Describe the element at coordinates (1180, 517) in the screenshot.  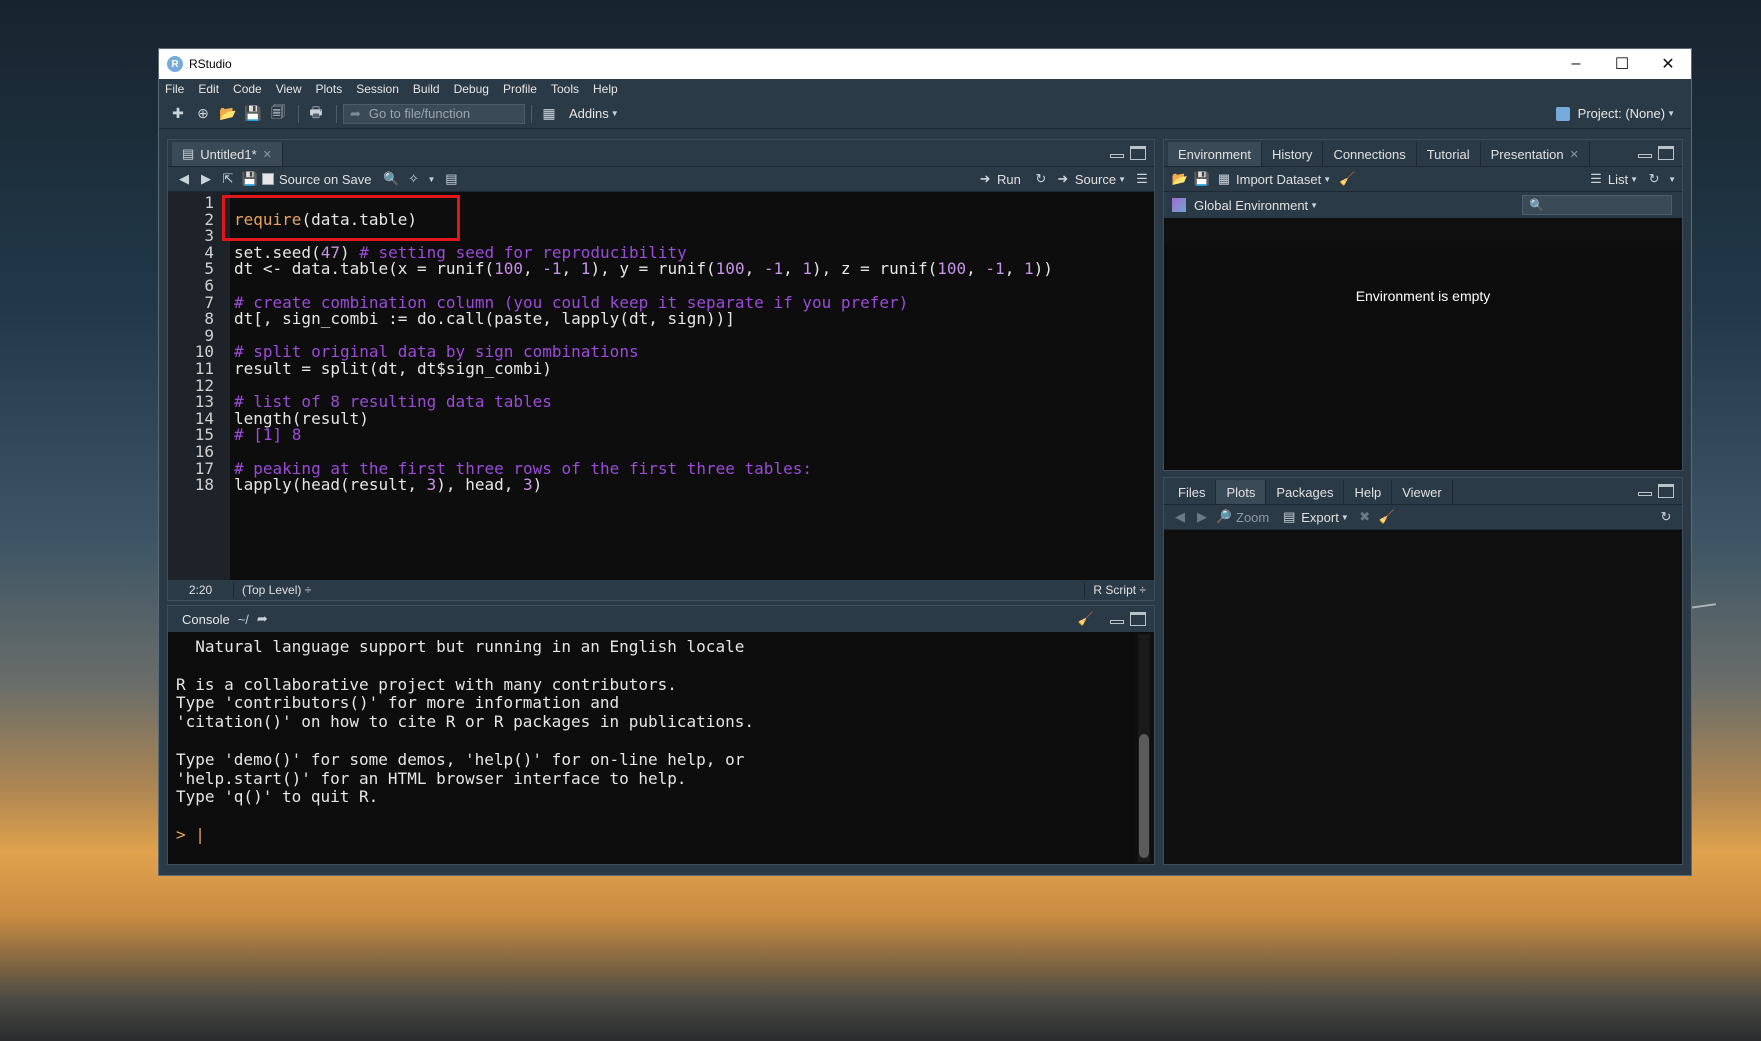
I see `prev-plot-icon: ◀` at that location.